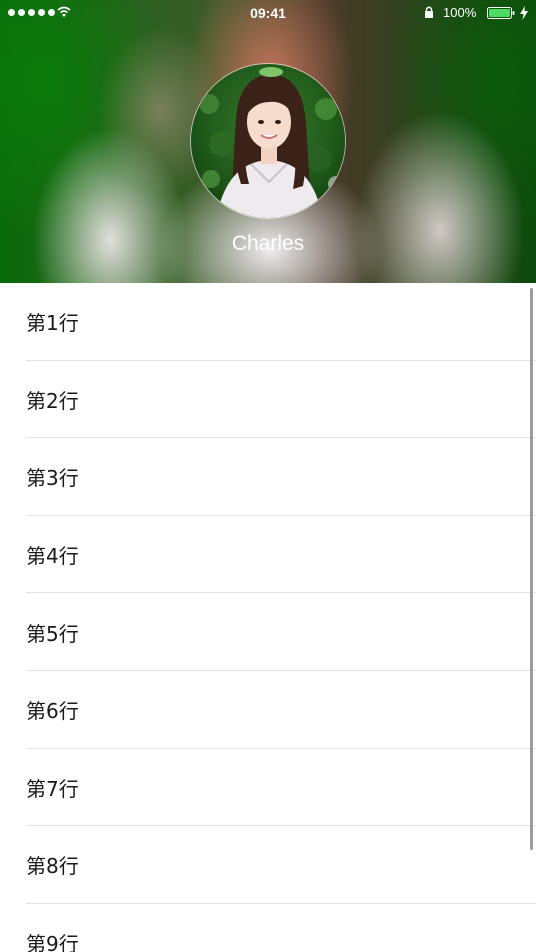  I want to click on list-item-label: 第8行, so click(52, 866).